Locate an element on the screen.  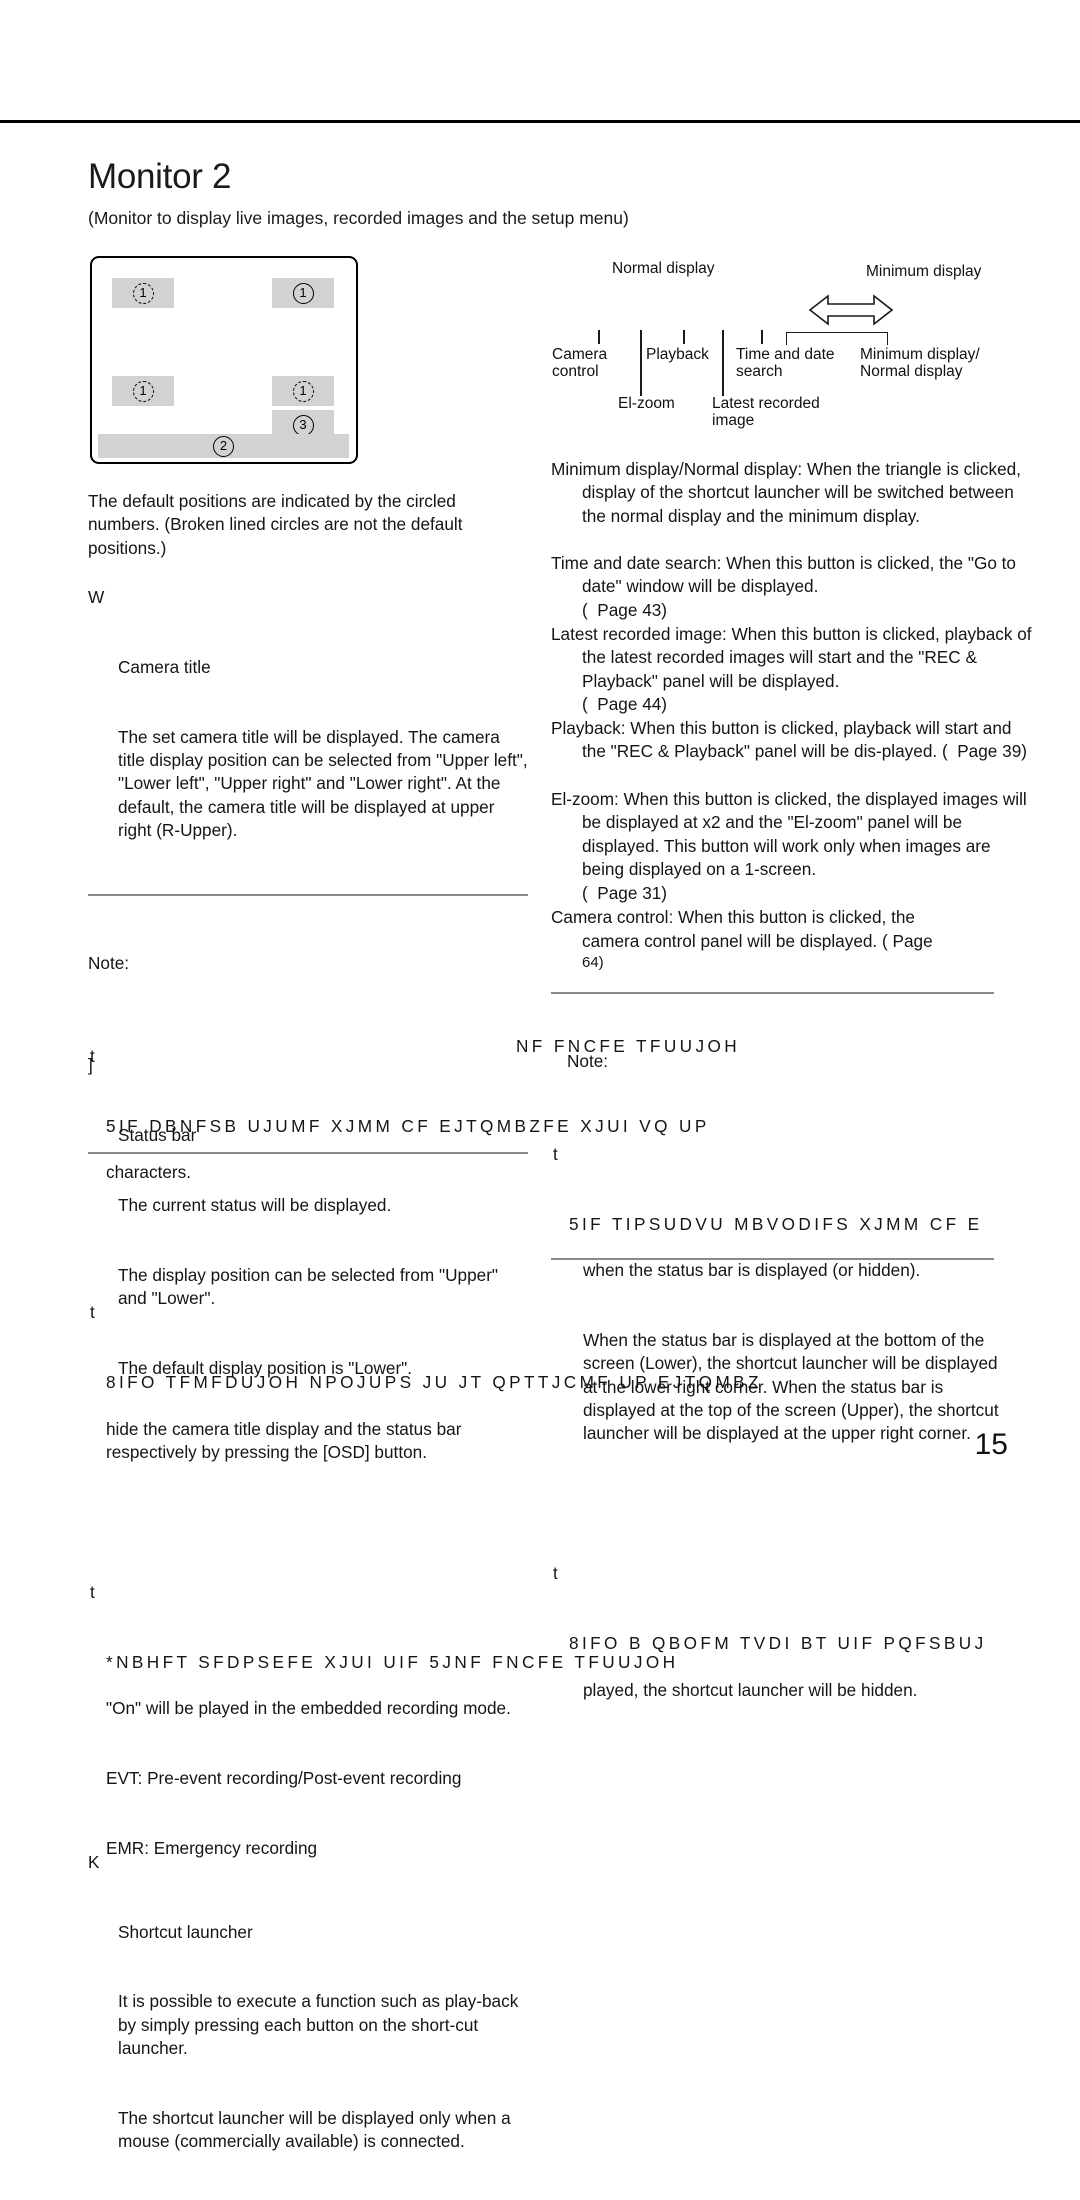
page-title: Monitor 2 is located at coordinates (160, 176).